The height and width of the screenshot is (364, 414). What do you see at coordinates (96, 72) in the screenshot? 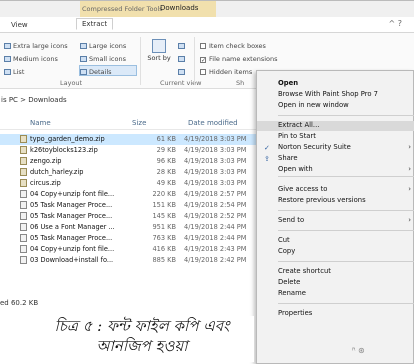
I see `details-option: Details` at bounding box center [96, 72].